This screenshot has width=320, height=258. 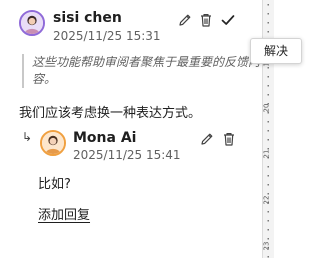 What do you see at coordinates (110, 113) in the screenshot?
I see `comment-body: 我们应该考虑换一种表达方式。` at bounding box center [110, 113].